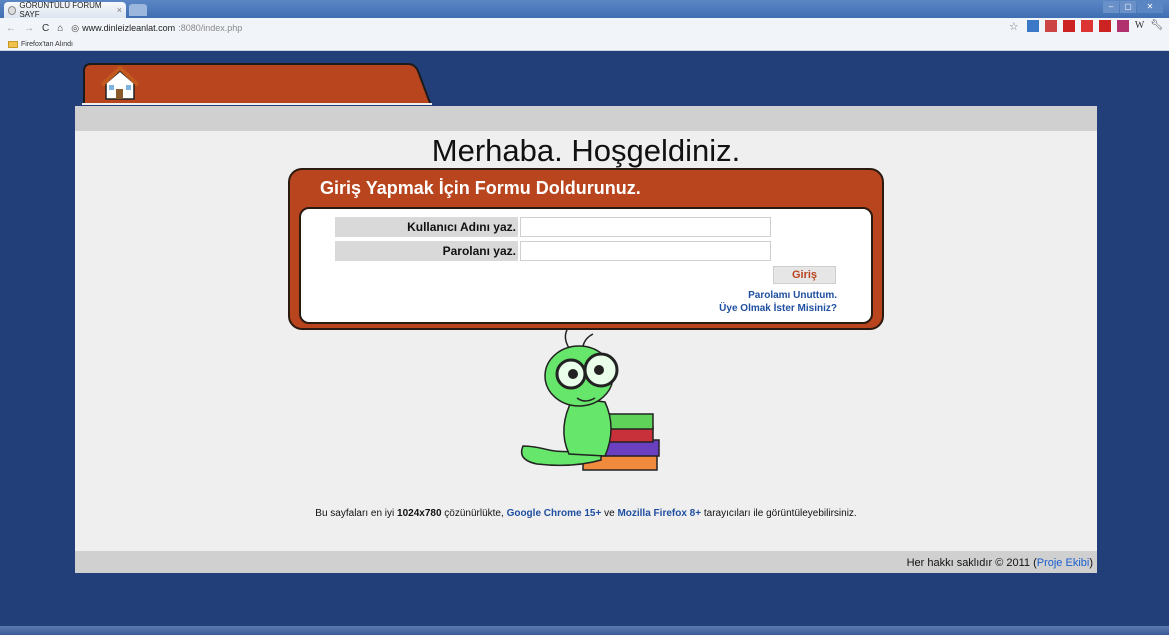 This screenshot has height=635, width=1169. I want to click on minimize-button: –, so click(1111, 7).